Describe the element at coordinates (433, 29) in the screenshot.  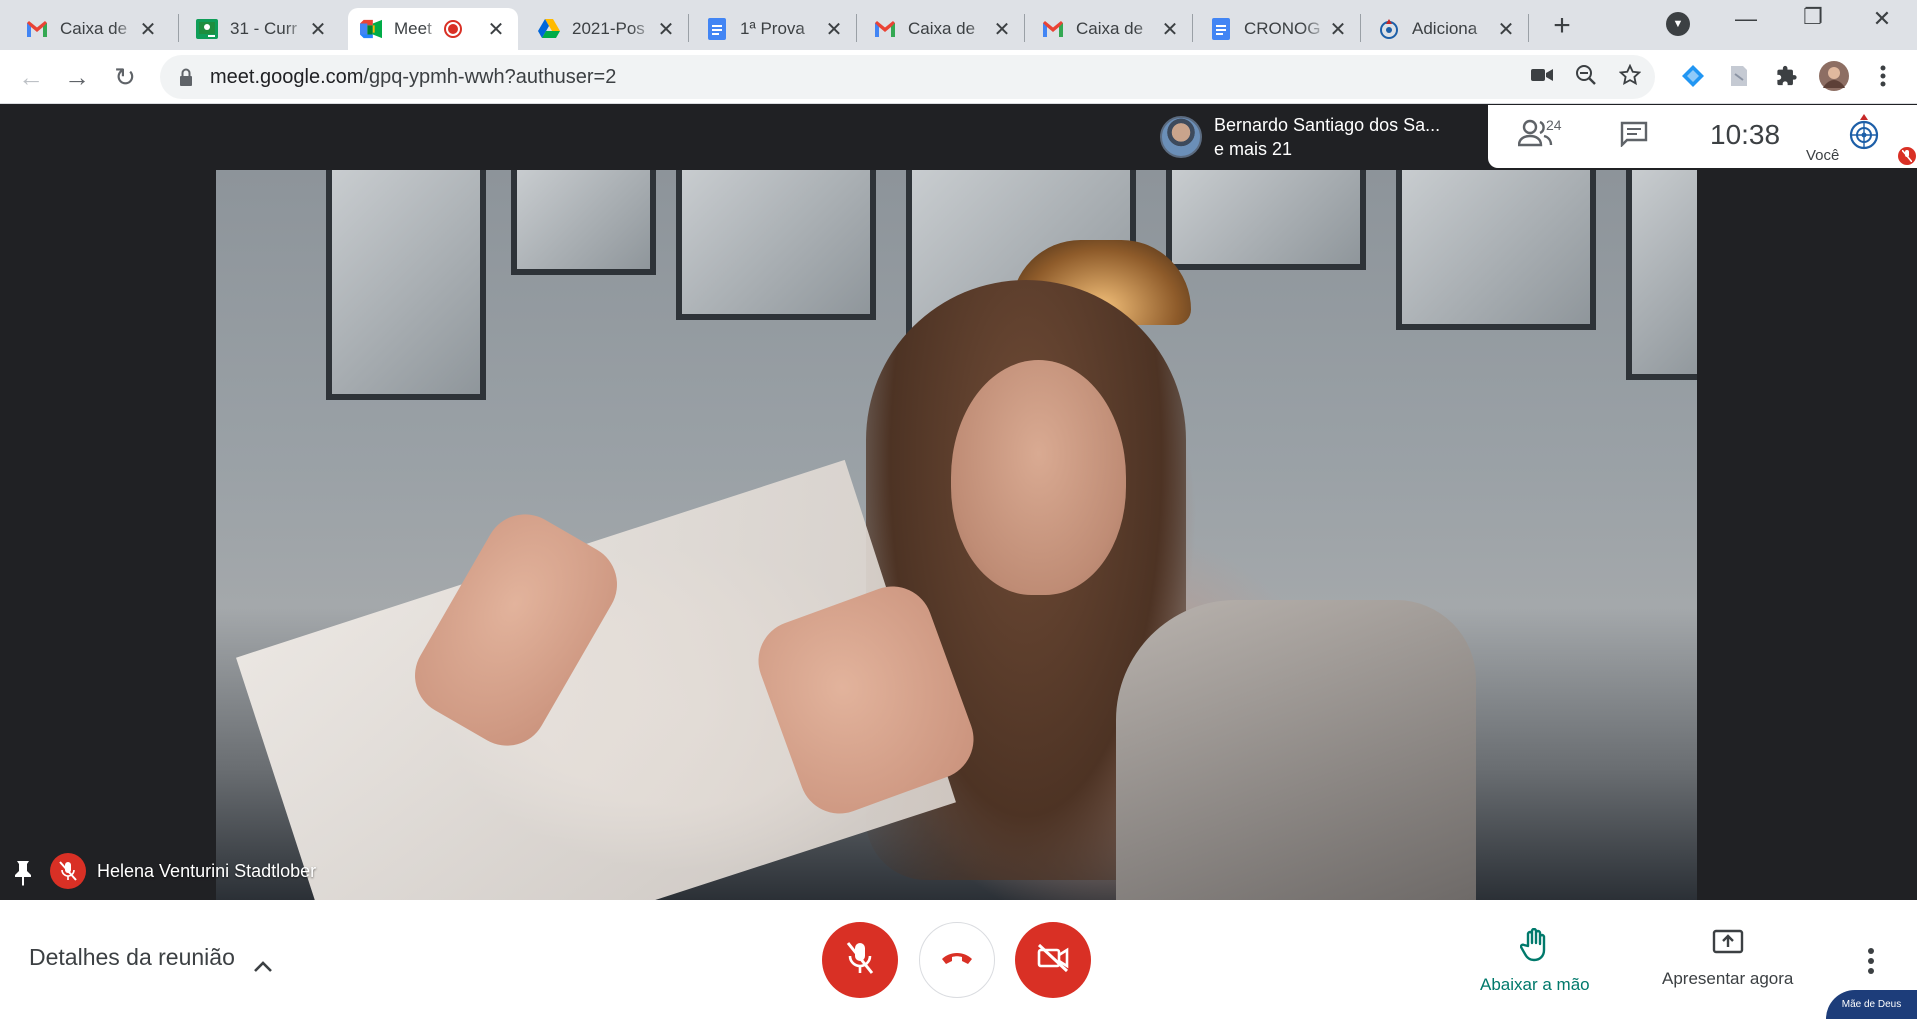
I see `tab-meet-active: Meet ✕` at that location.